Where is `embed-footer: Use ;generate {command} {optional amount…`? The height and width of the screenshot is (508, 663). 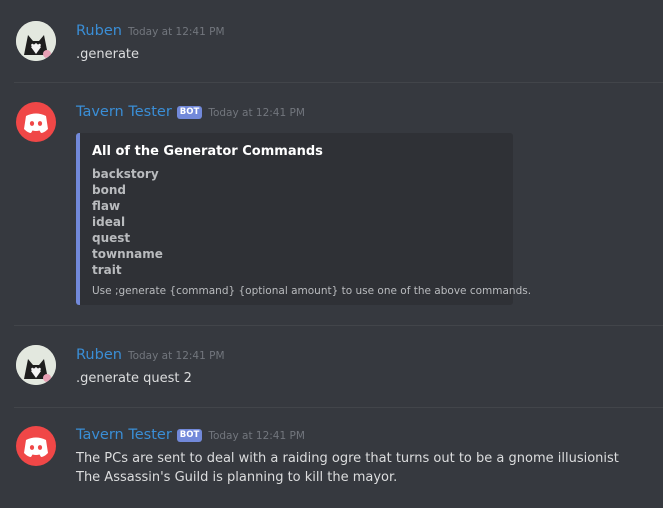
embed-footer: Use ;generate {command} {optional amount… is located at coordinates (312, 291).